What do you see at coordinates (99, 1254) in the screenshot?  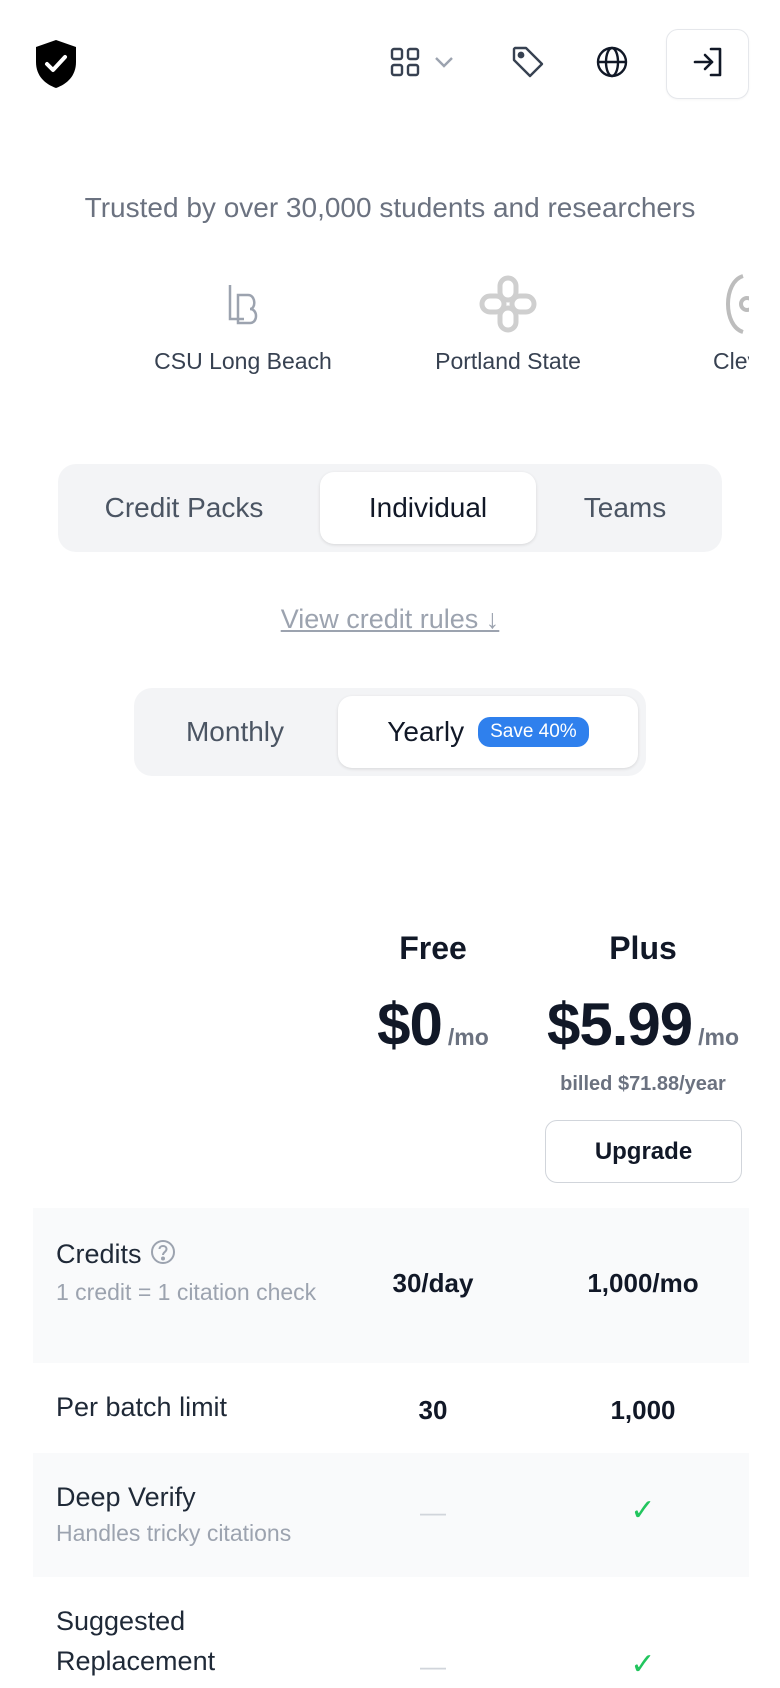 I see `feature-title-text: Credits` at bounding box center [99, 1254].